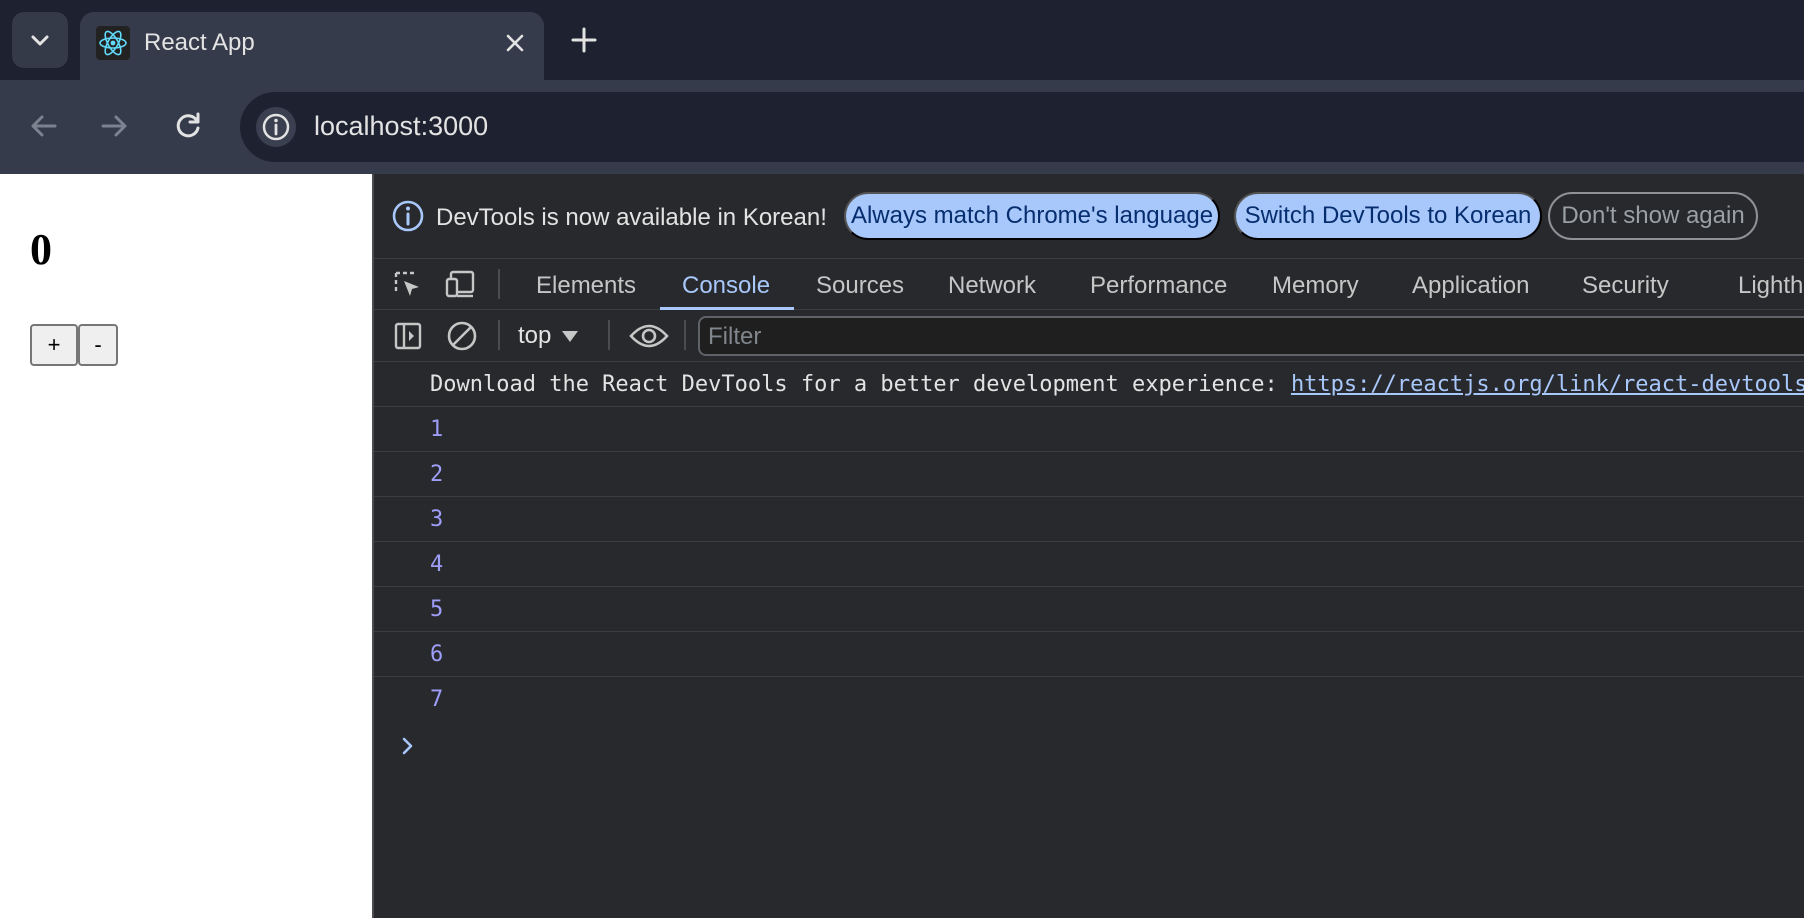  Describe the element at coordinates (902, 40) in the screenshot. I see `tab-strip: React App` at that location.